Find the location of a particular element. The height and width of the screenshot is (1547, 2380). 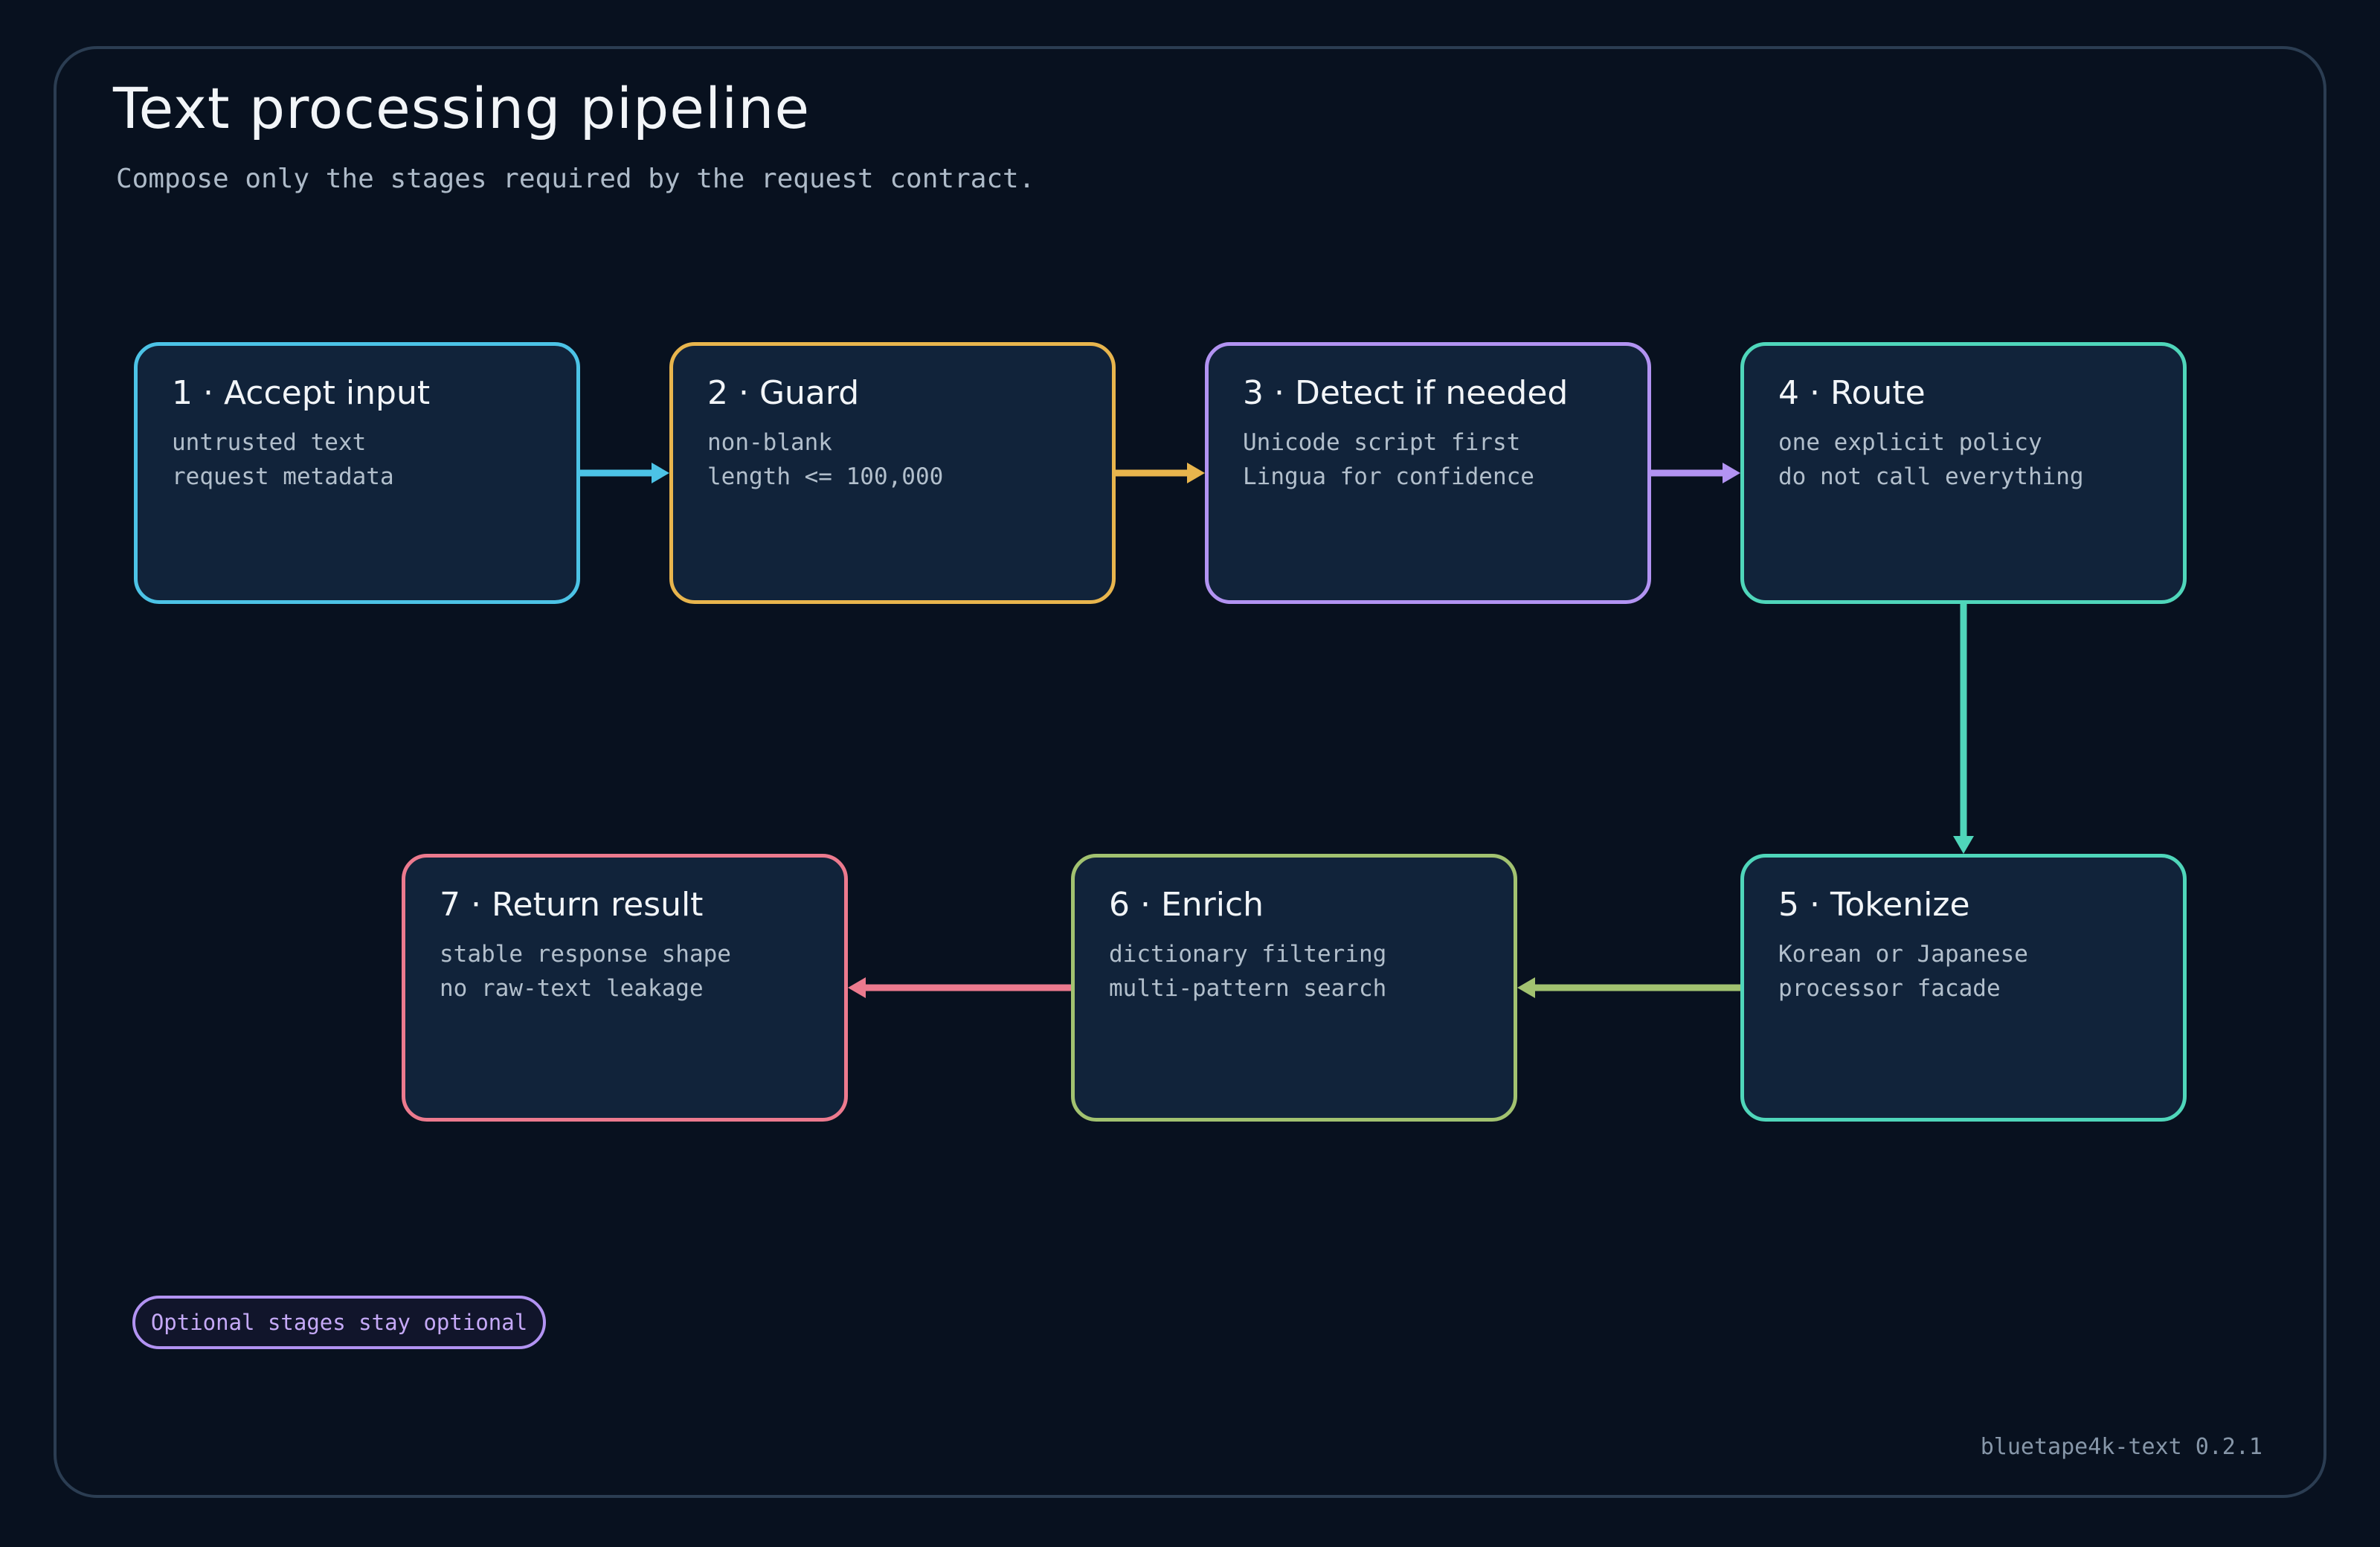

stage-detail: stable response shape is located at coordinates (586, 955).